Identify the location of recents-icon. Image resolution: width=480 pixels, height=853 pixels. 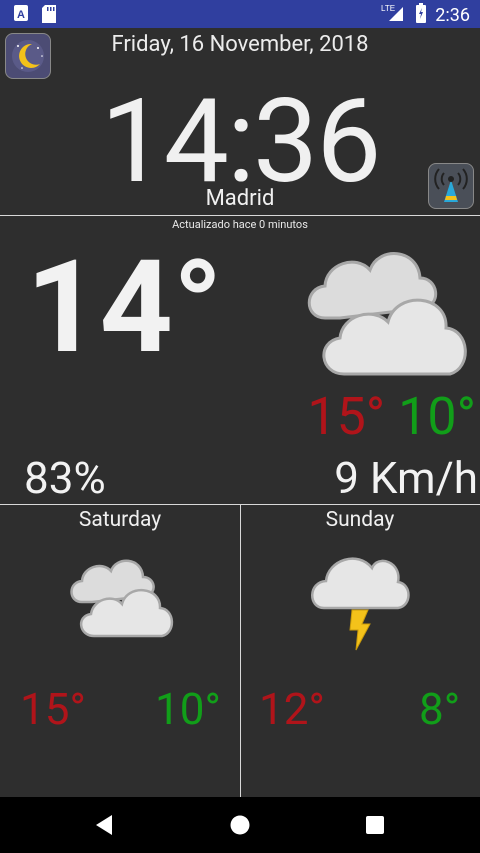
(375, 825).